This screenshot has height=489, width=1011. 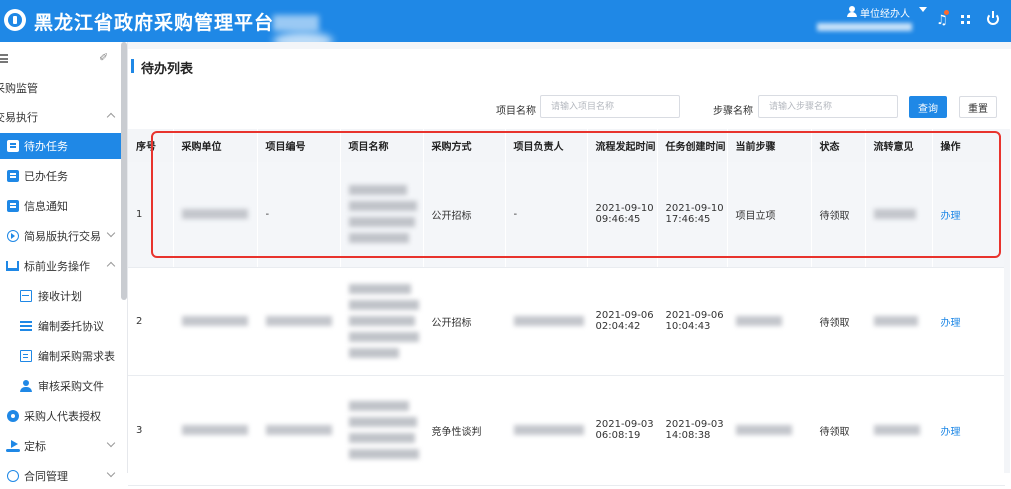 I want to click on sidebar-item-transaction-execution: 交易执行, so click(x=60, y=117).